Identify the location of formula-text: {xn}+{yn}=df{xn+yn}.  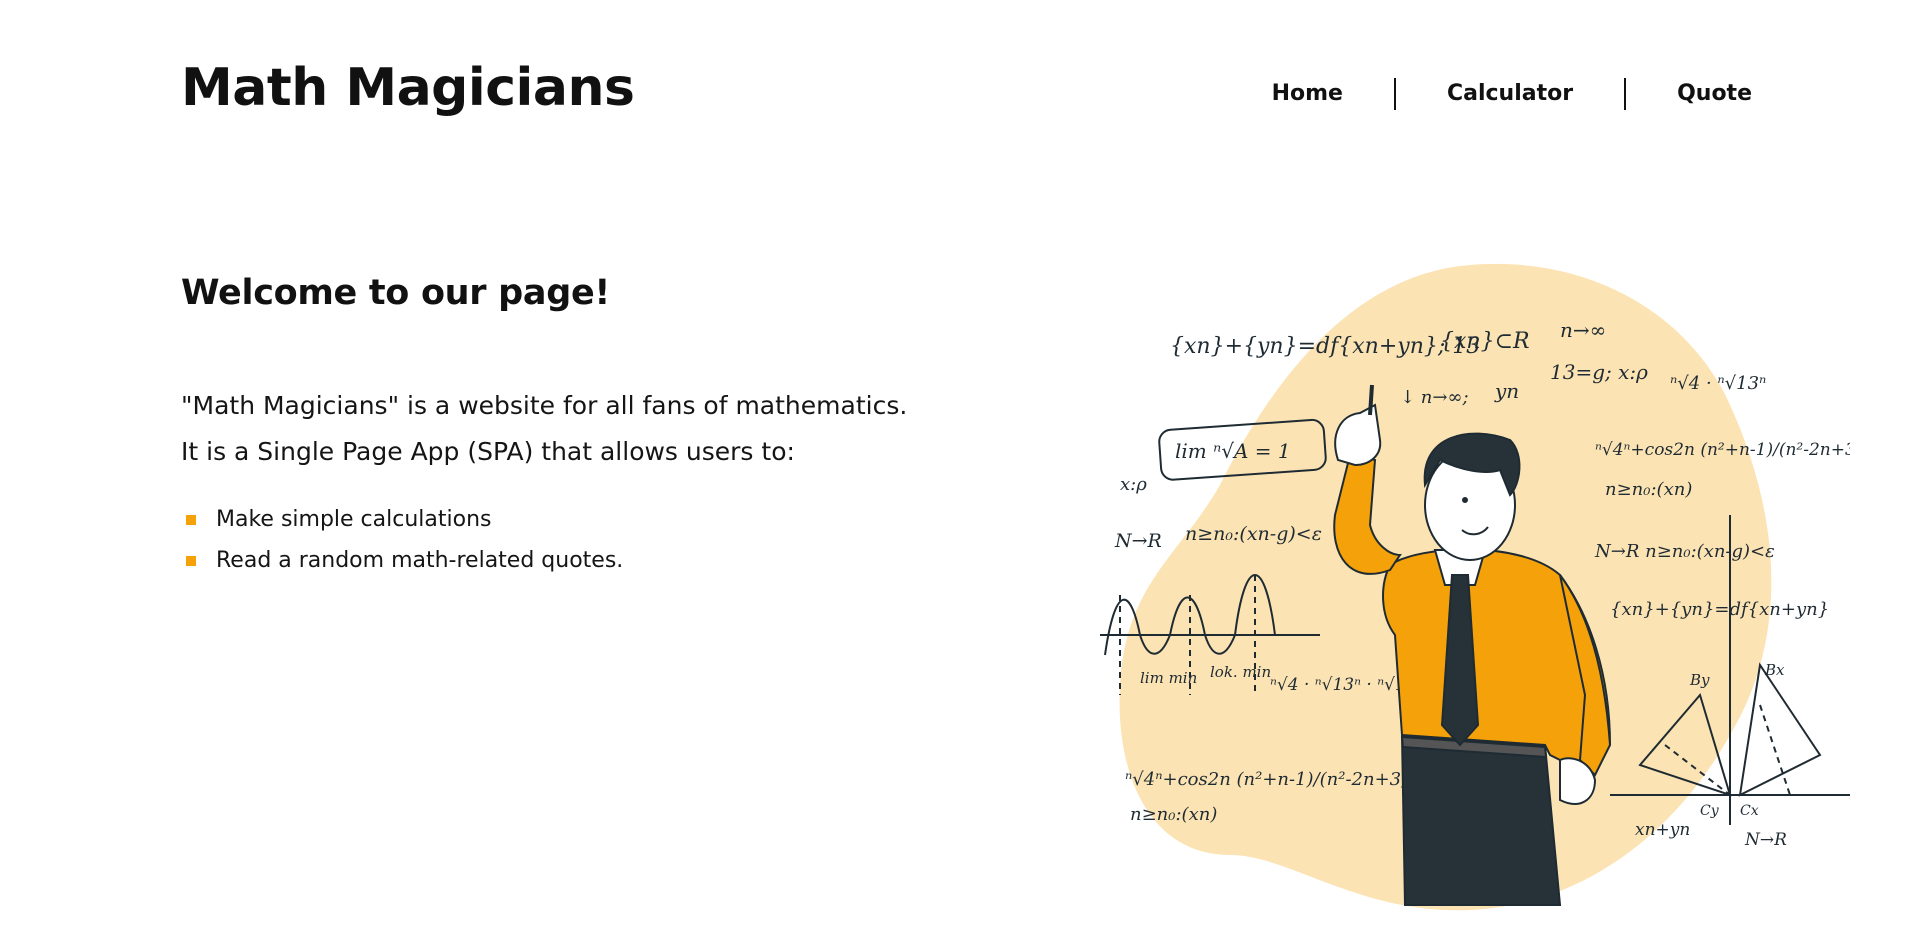
(1719, 609).